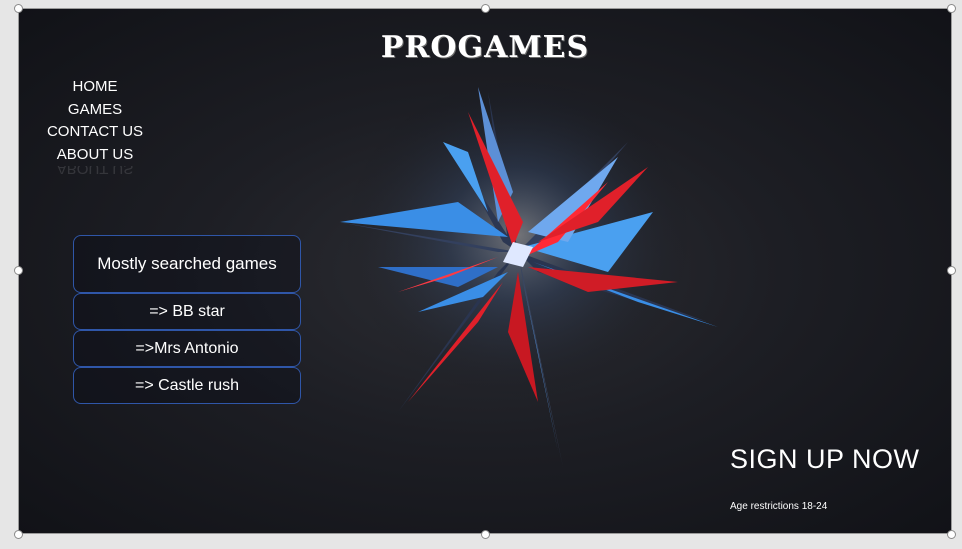  I want to click on resize-handle-top, so click(485, 8).